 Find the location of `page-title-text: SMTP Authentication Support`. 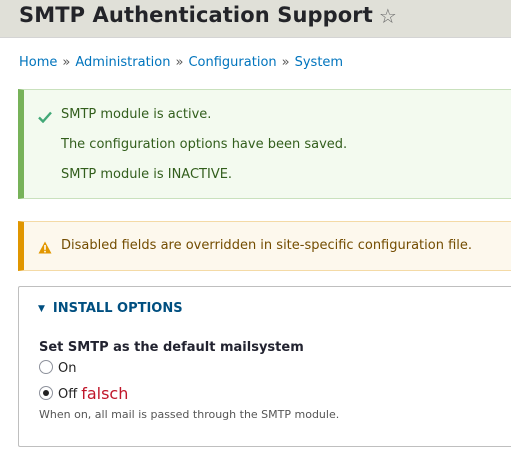

page-title-text: SMTP Authentication Support is located at coordinates (196, 15).